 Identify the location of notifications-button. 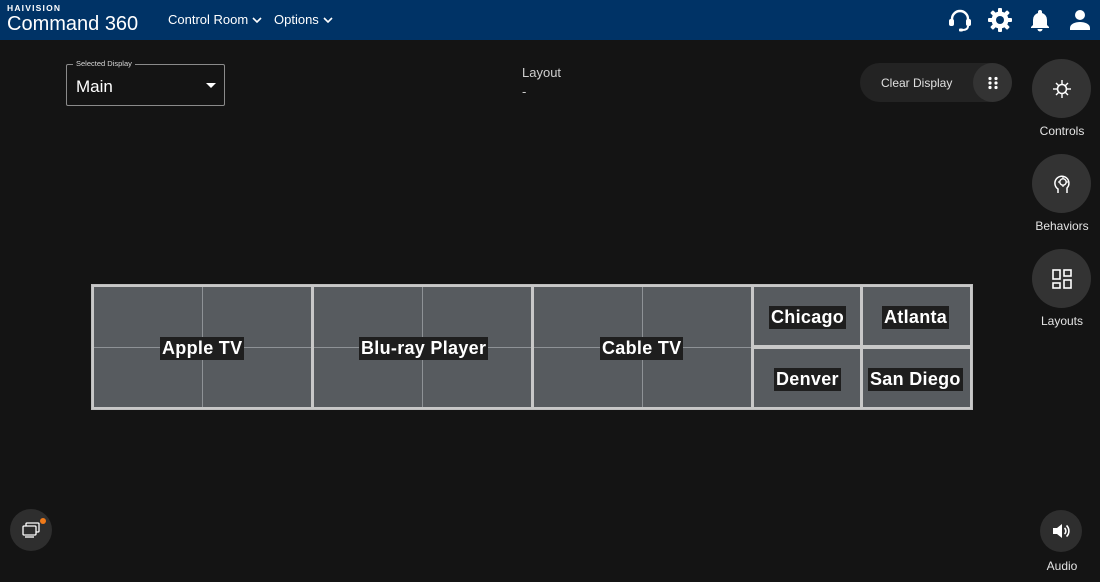
(1040, 20).